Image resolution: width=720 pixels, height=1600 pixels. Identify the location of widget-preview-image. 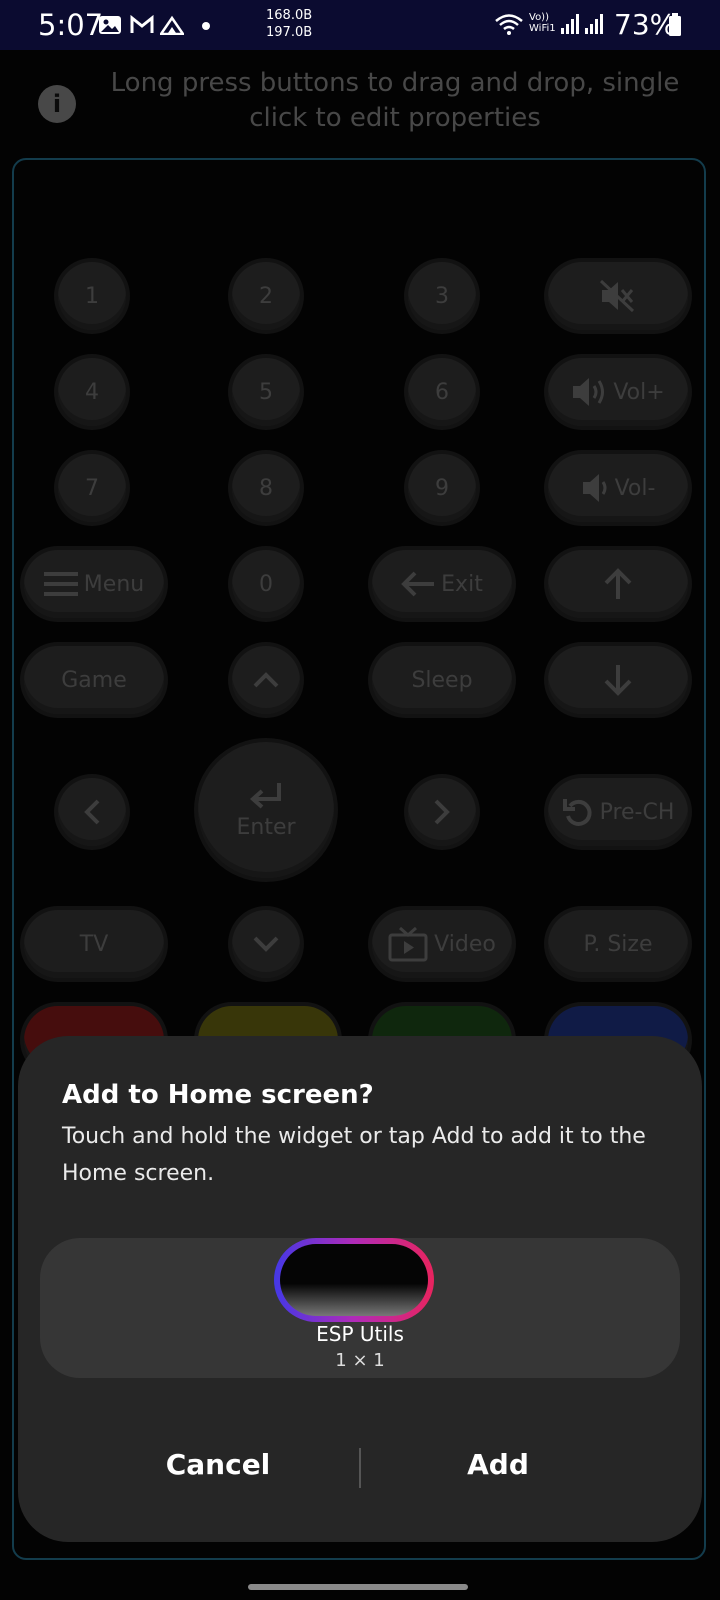
(354, 1280).